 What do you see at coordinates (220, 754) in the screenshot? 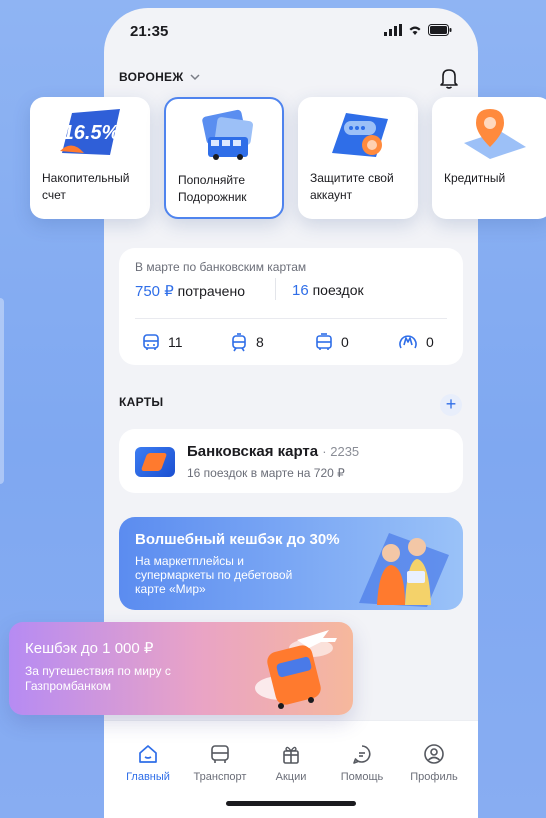
I see `bus-tab-icon` at bounding box center [220, 754].